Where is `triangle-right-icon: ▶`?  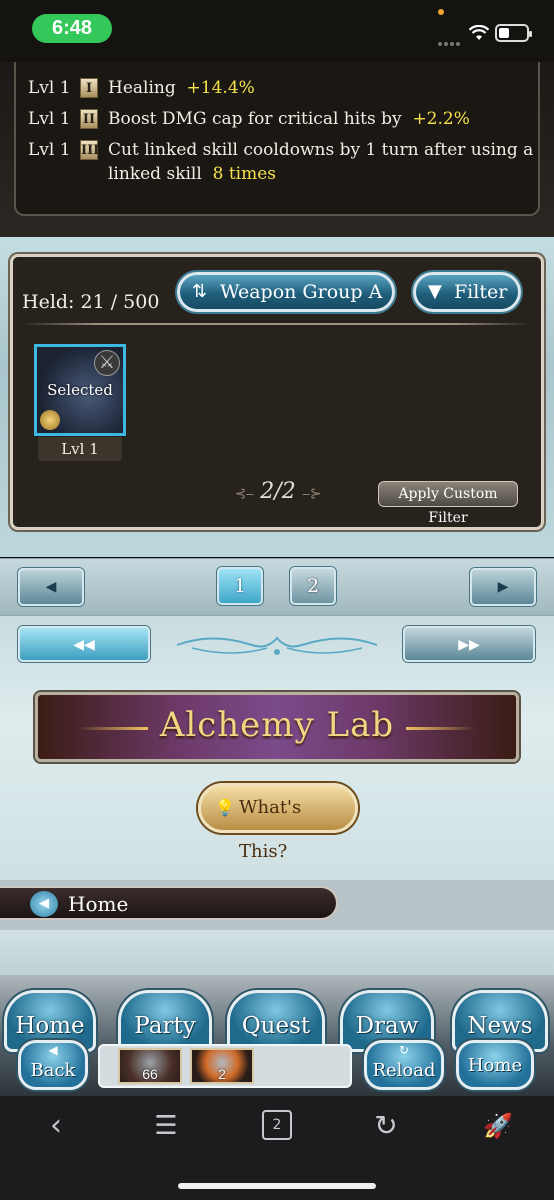
triangle-right-icon: ▶ is located at coordinates (503, 587).